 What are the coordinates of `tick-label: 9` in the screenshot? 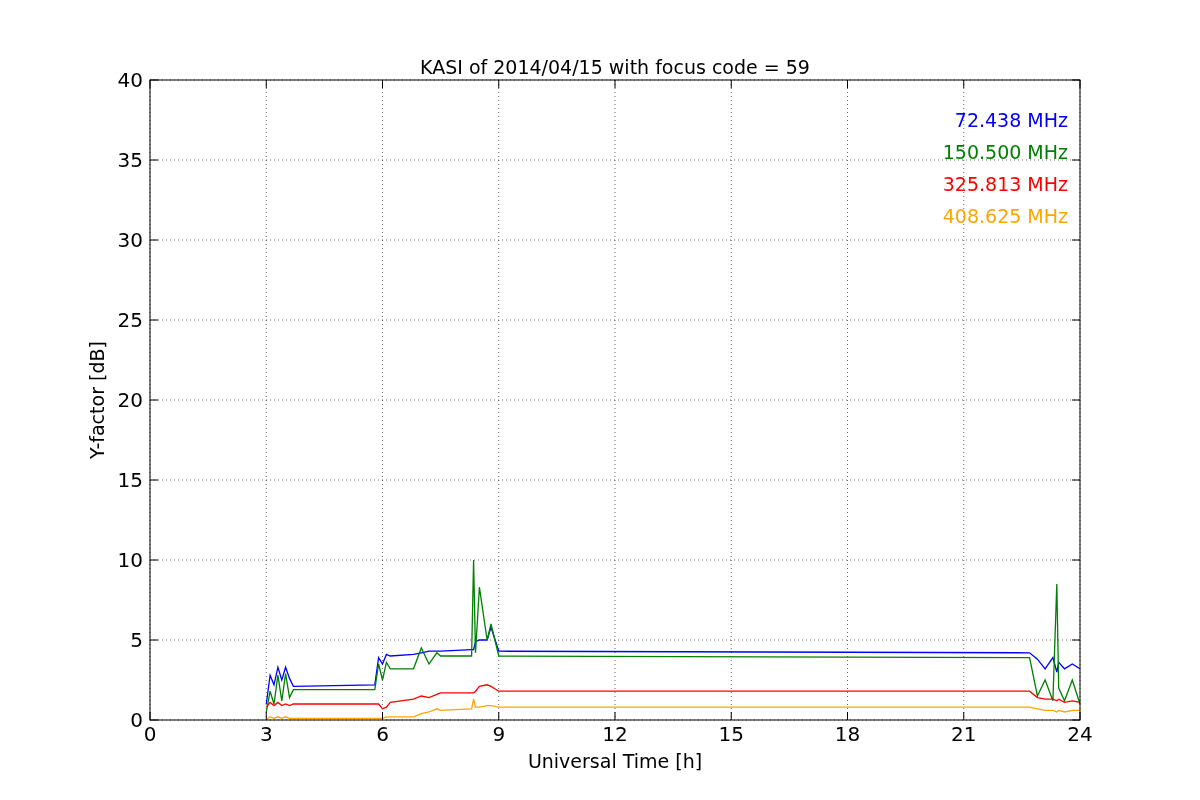 It's located at (499, 734).